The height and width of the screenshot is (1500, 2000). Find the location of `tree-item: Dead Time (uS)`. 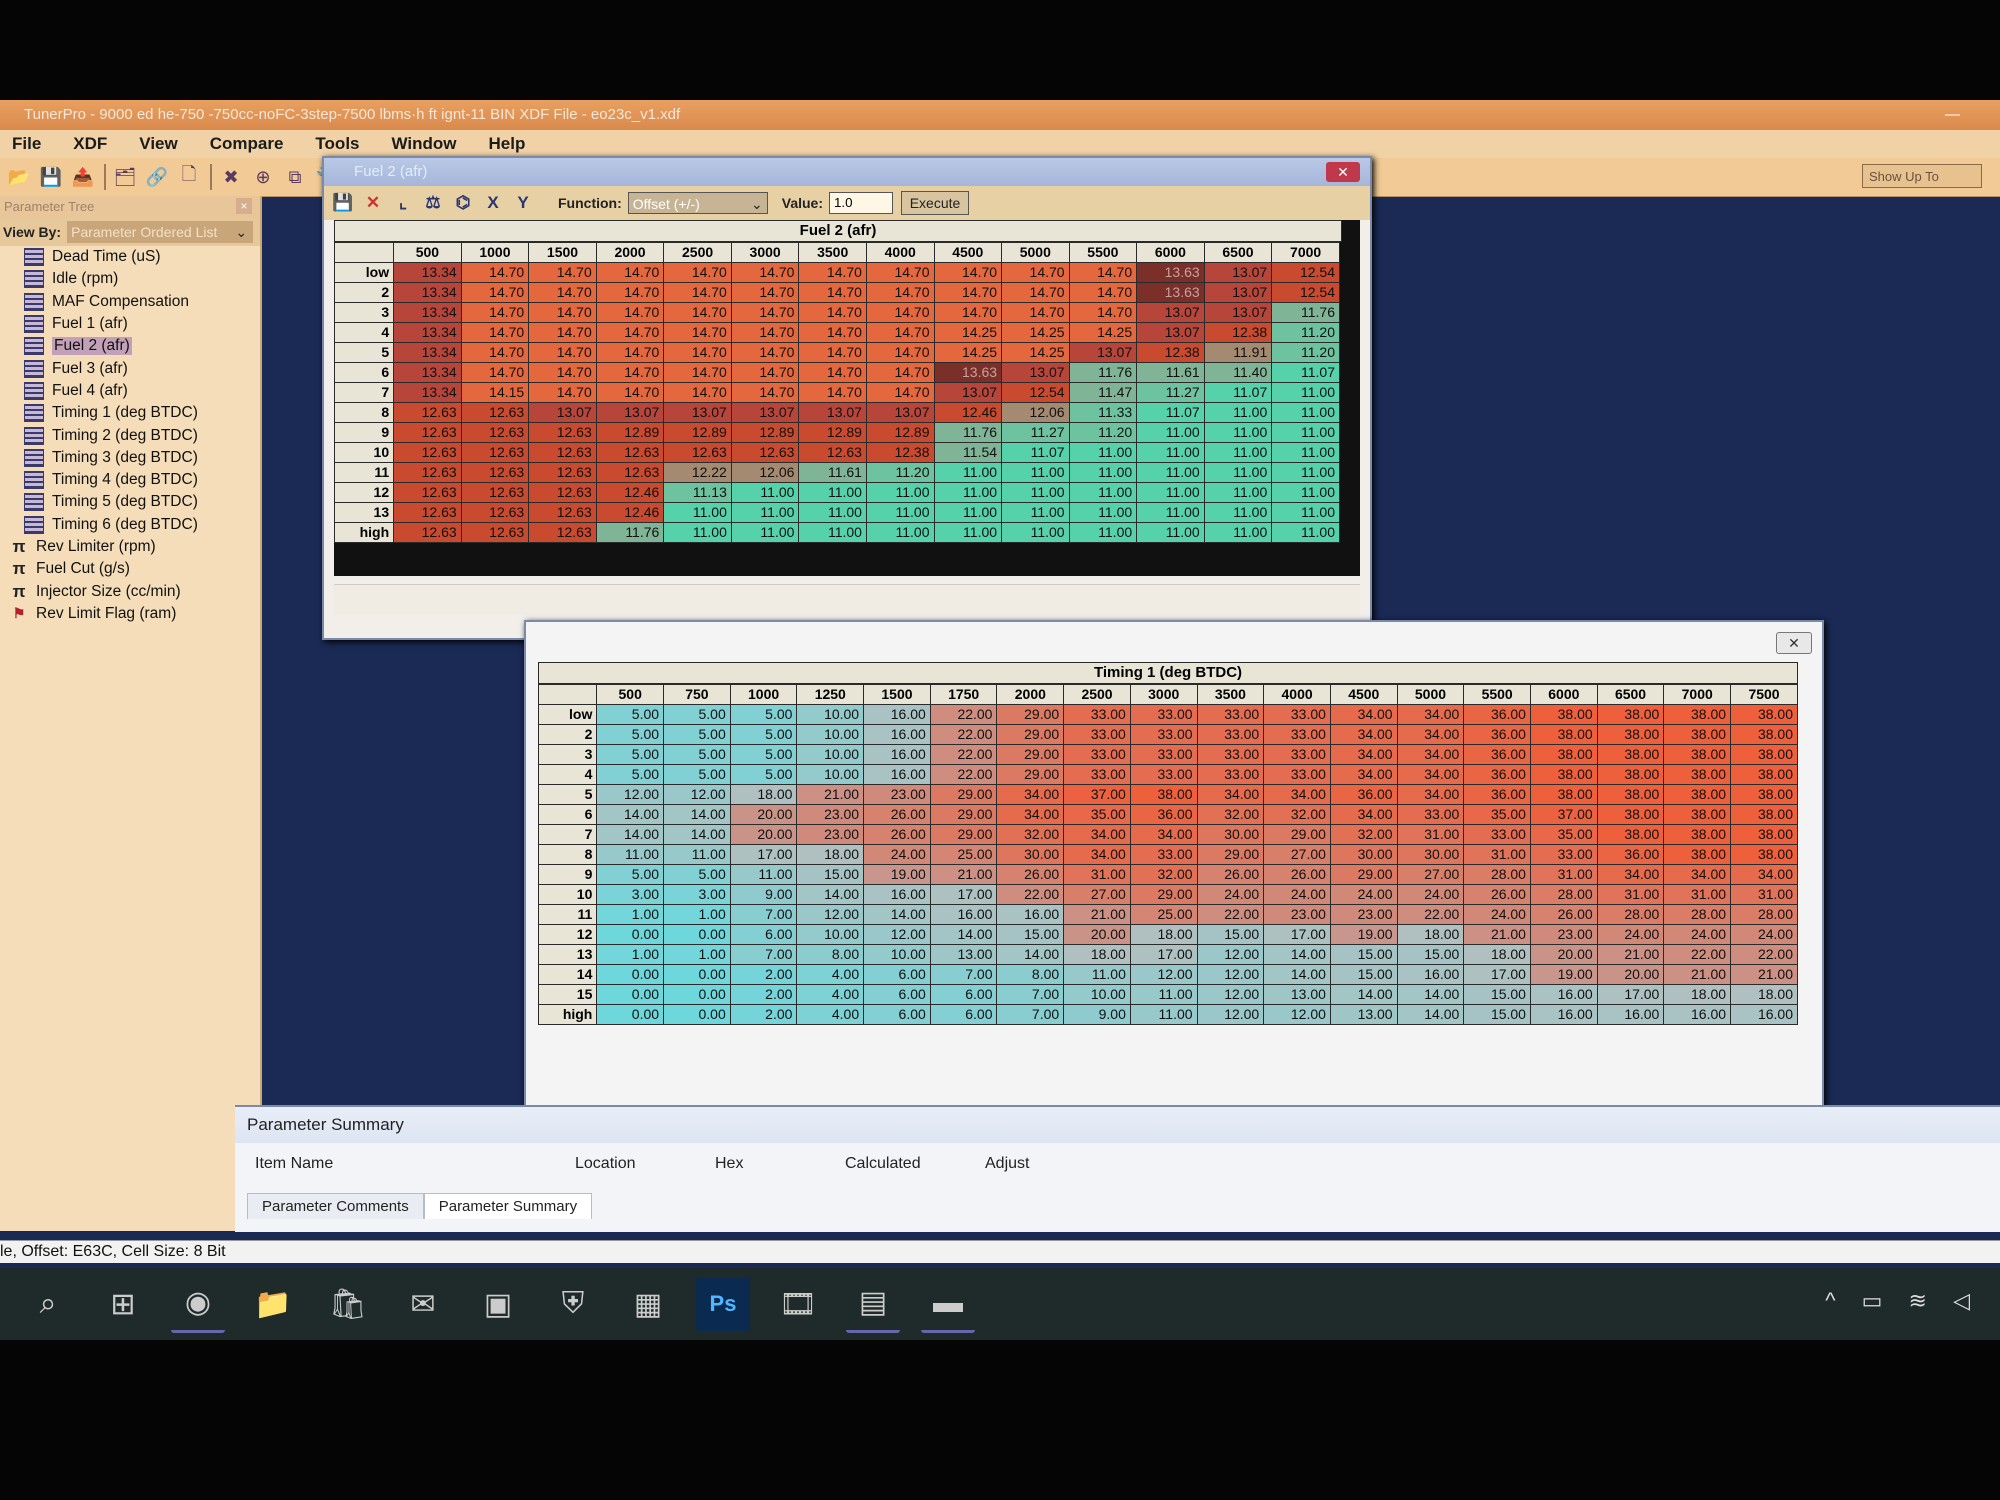

tree-item: Dead Time (uS) is located at coordinates (130, 257).